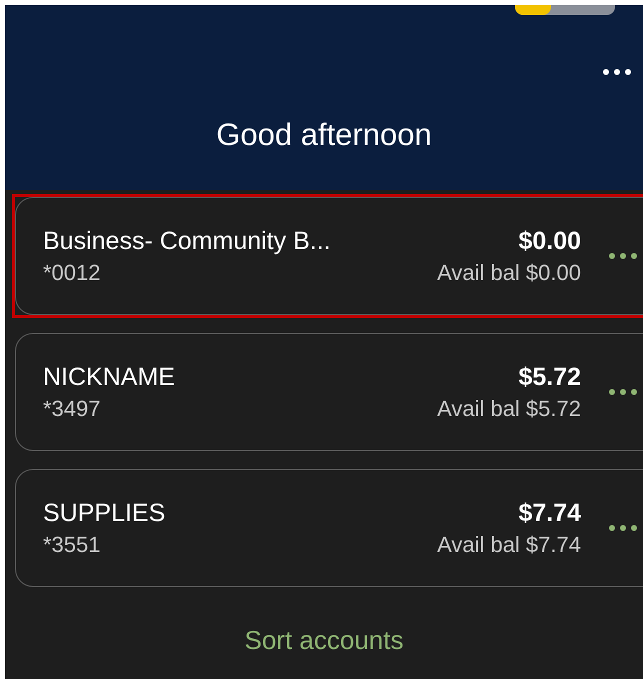  I want to click on account-balance: $7.74, so click(549, 513).